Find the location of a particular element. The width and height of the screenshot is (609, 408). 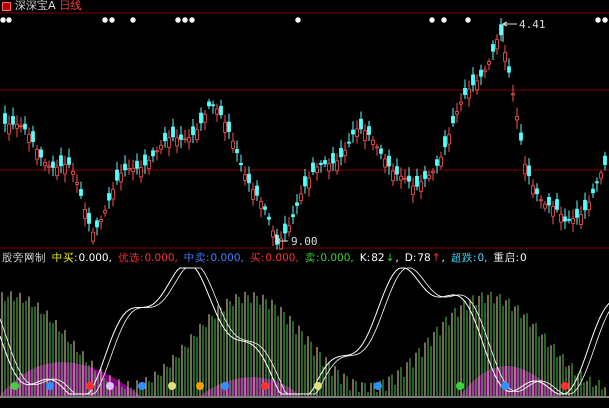

indicator-value: 0, is located at coordinates (482, 258).